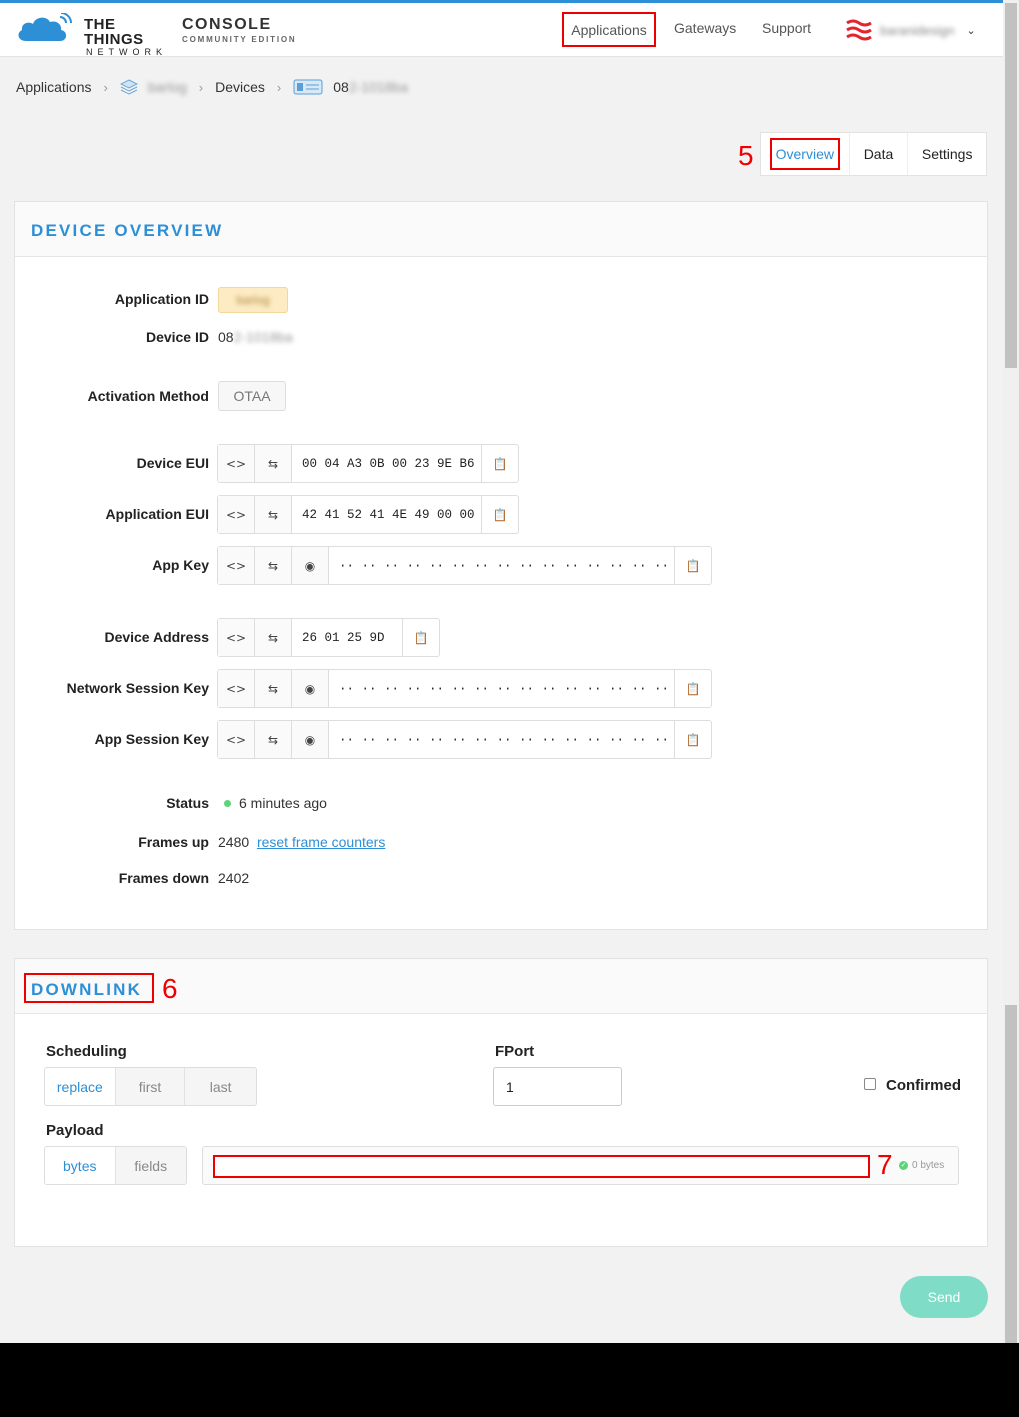 This screenshot has height=1417, width=1019. Describe the element at coordinates (341, 87) in the screenshot. I see `breadcrumb-device-prefix: 08` at that location.